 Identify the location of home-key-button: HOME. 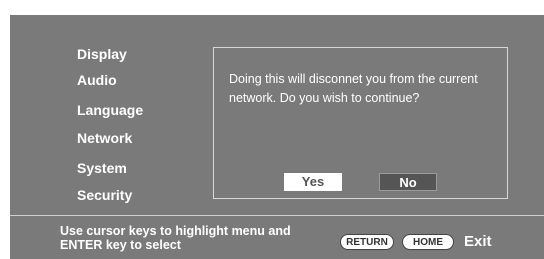
(428, 242).